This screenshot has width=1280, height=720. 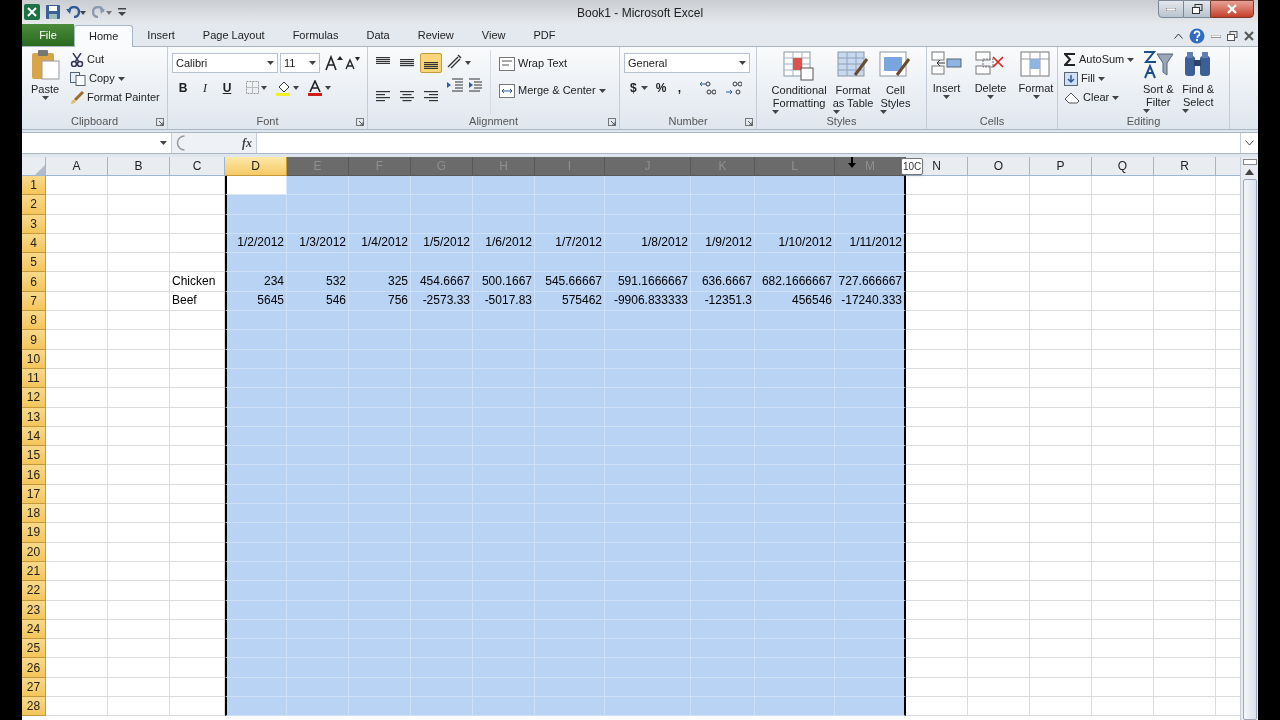 What do you see at coordinates (504, 282) in the screenshot?
I see `table-cell: 500.1667` at bounding box center [504, 282].